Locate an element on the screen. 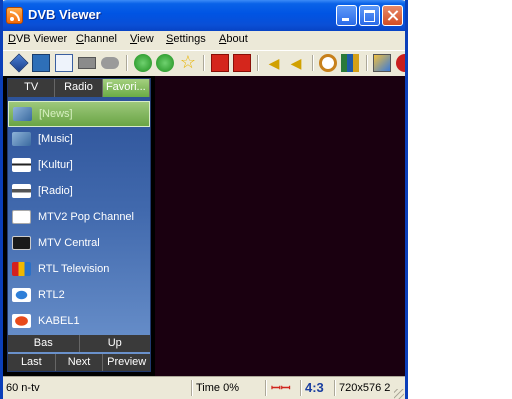  close-button is located at coordinates (392, 15).